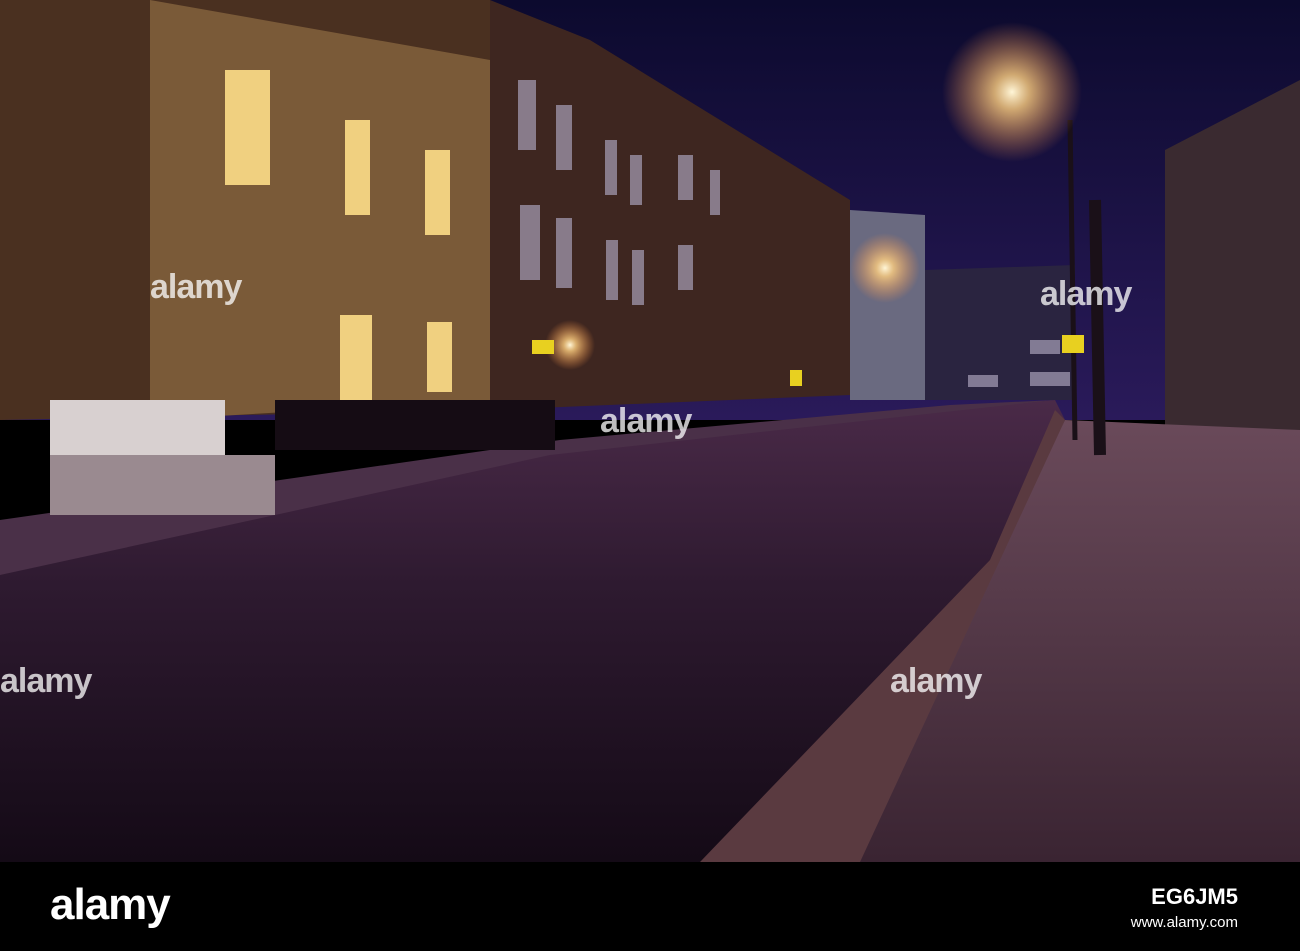 Image resolution: width=1300 pixels, height=951 pixels. What do you see at coordinates (110, 904) in the screenshot?
I see `alamy-logo: alamy` at bounding box center [110, 904].